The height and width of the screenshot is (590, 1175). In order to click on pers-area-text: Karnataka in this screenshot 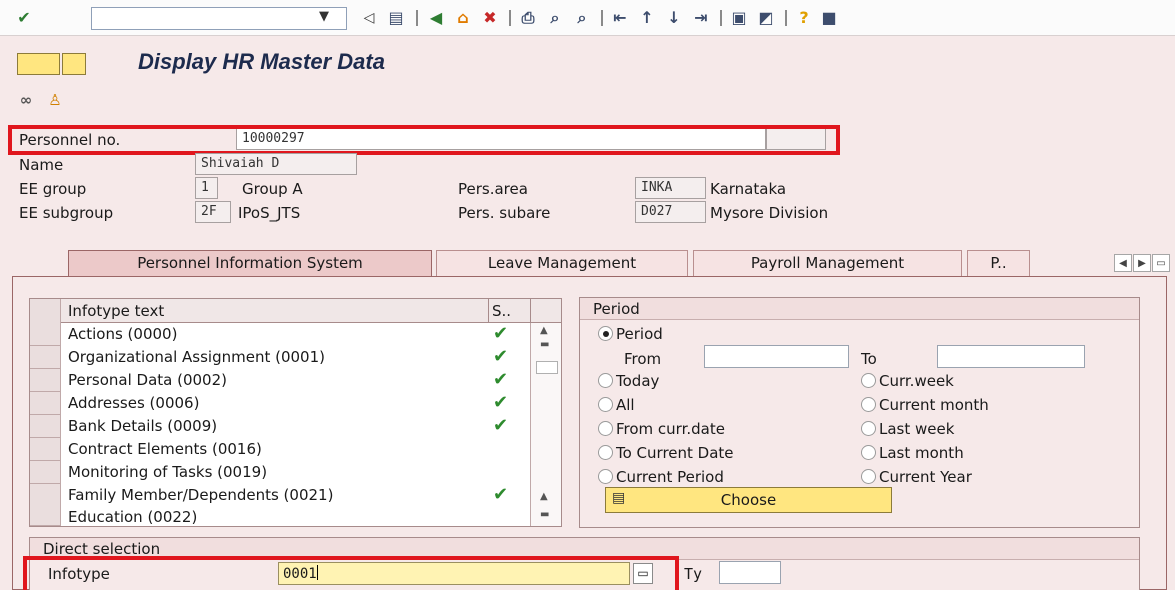, I will do `click(748, 189)`.